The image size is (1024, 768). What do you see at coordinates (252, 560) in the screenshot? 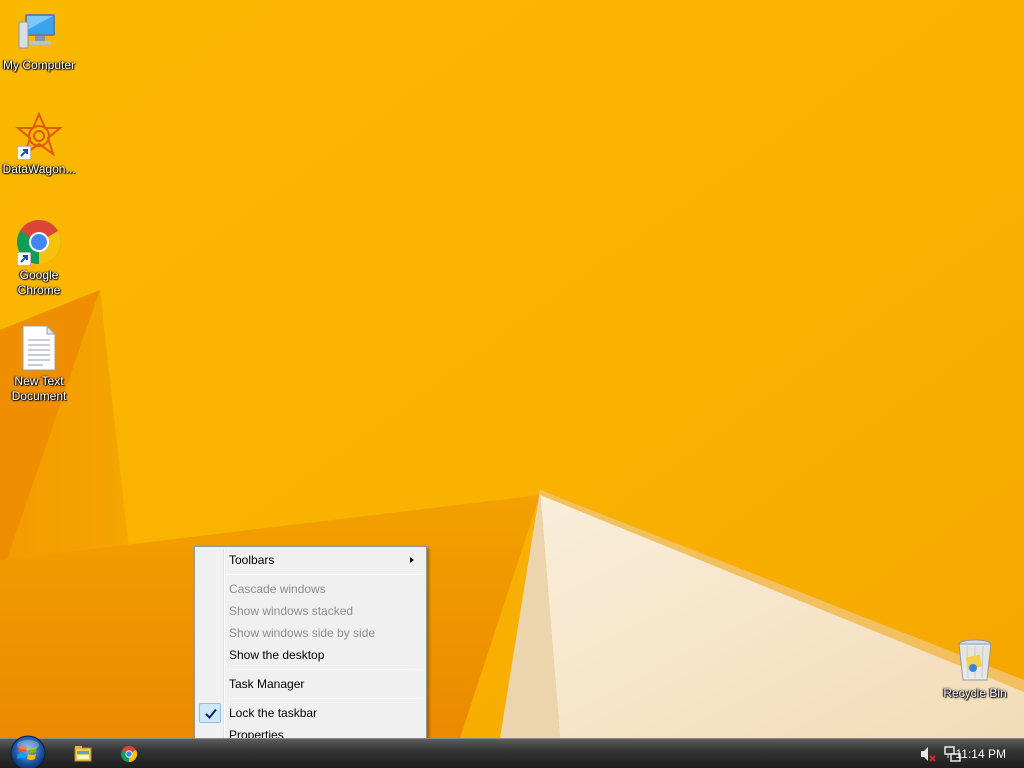
I see `menu-item-label: Toolbars` at bounding box center [252, 560].